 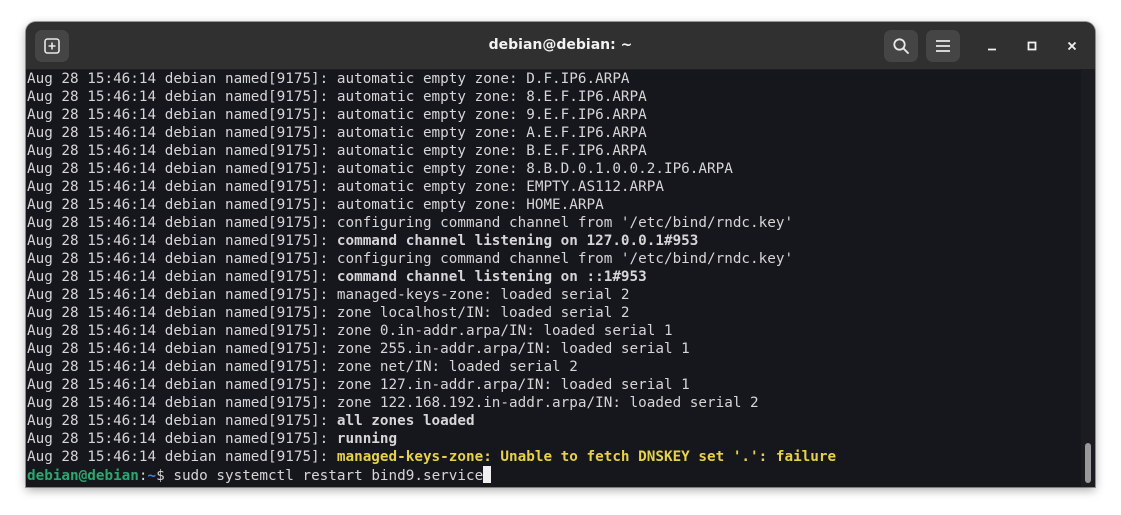 I want to click on minimize-icon, so click(x=992, y=49).